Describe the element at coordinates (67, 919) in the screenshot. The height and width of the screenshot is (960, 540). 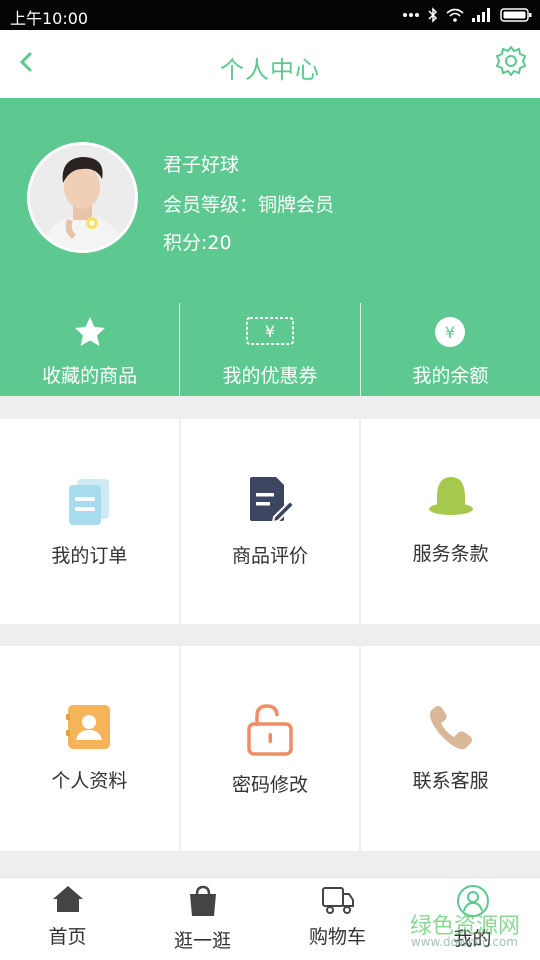
I see `tab-home: 首页` at that location.